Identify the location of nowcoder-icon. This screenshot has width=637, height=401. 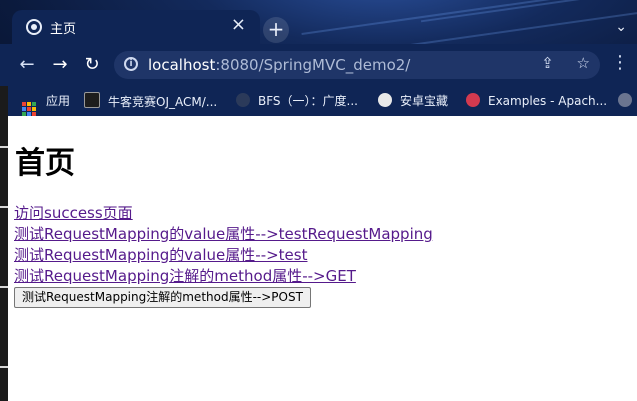
(92, 100).